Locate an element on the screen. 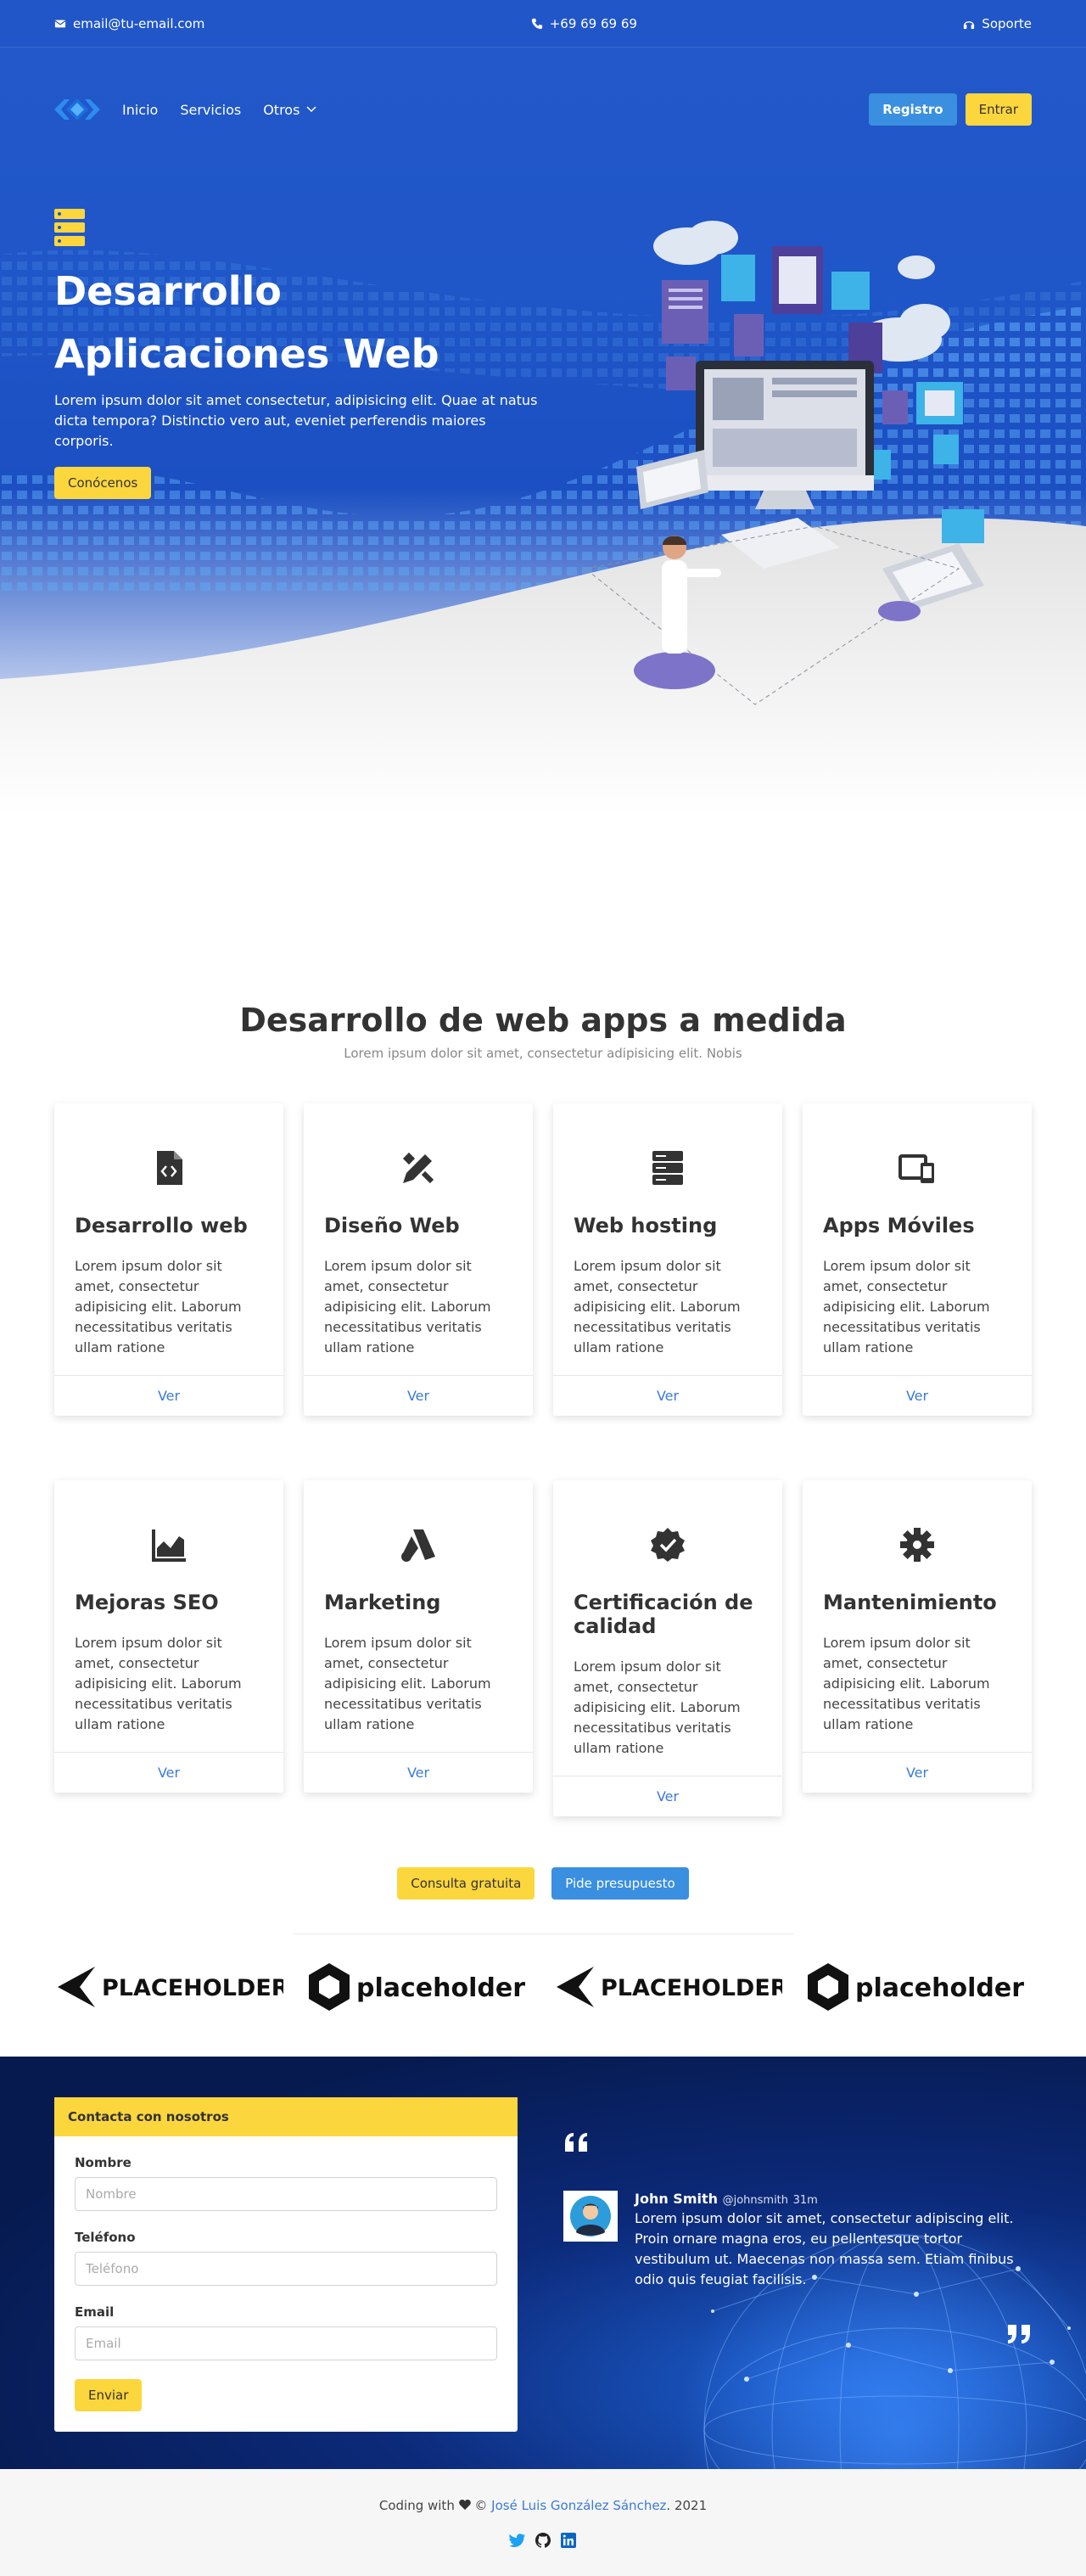 This screenshot has width=1086, height=2576. nav-link-otros-label: Otros is located at coordinates (282, 109).